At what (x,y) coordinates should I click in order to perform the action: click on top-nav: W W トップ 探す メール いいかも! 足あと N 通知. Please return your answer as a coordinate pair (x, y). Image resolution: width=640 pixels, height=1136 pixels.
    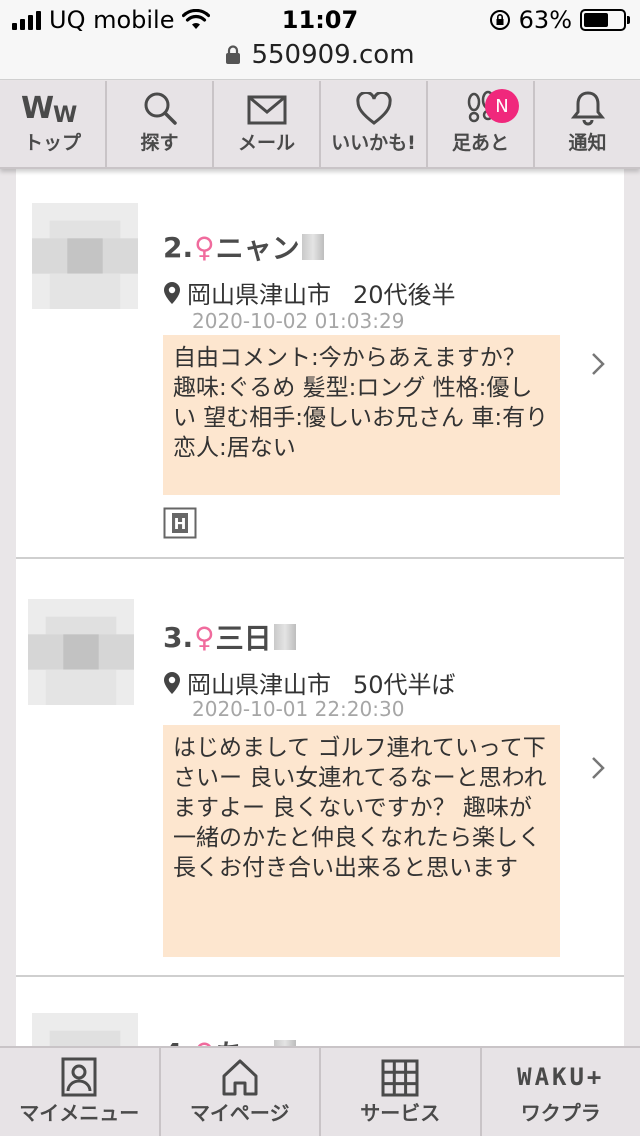
    Looking at the image, I should click on (320, 125).